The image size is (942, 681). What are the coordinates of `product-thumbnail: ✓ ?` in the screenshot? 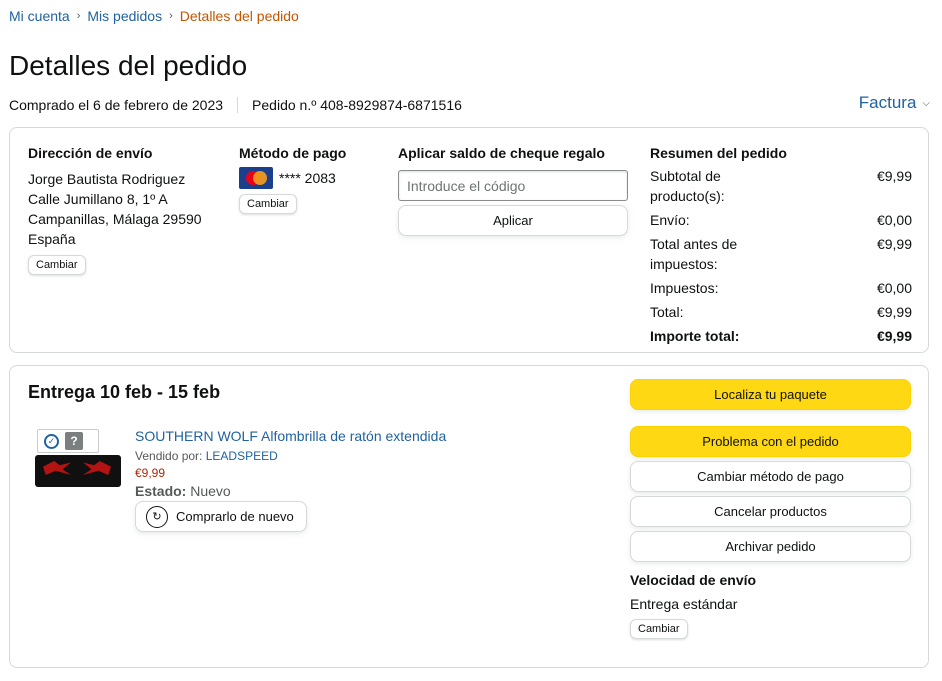 It's located at (78, 459).